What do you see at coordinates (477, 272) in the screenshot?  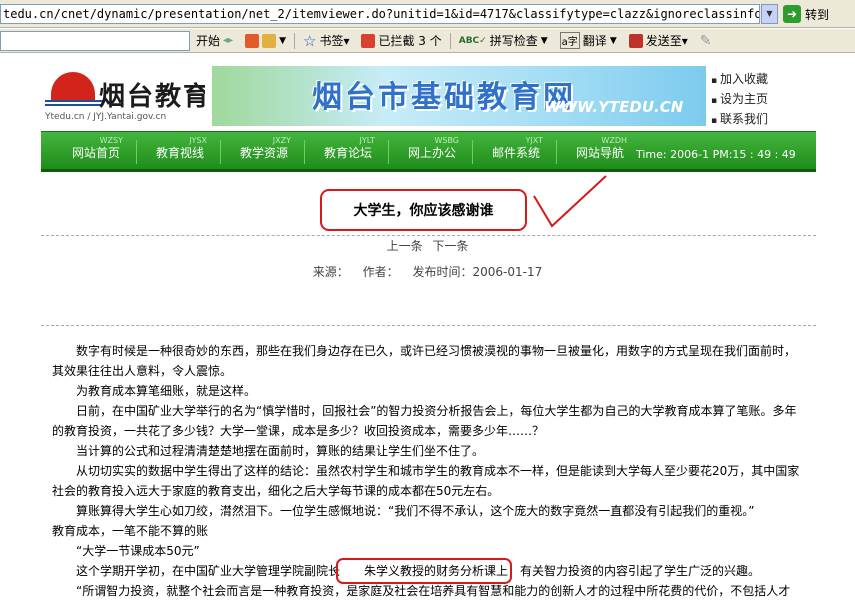 I see `publish-date: 发布时间：2006-01-17` at bounding box center [477, 272].